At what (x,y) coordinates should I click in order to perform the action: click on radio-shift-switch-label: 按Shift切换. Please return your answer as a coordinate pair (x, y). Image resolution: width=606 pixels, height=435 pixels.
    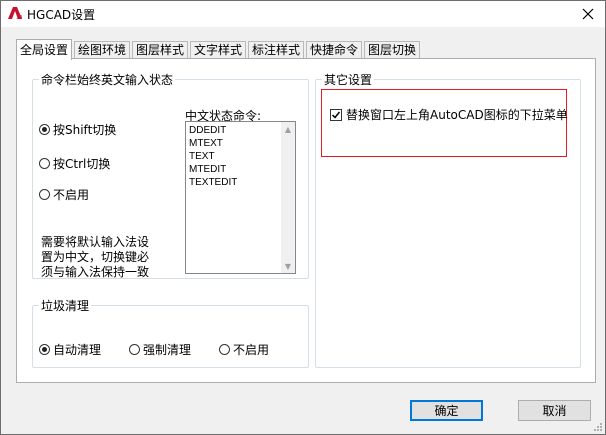
    Looking at the image, I should click on (85, 130).